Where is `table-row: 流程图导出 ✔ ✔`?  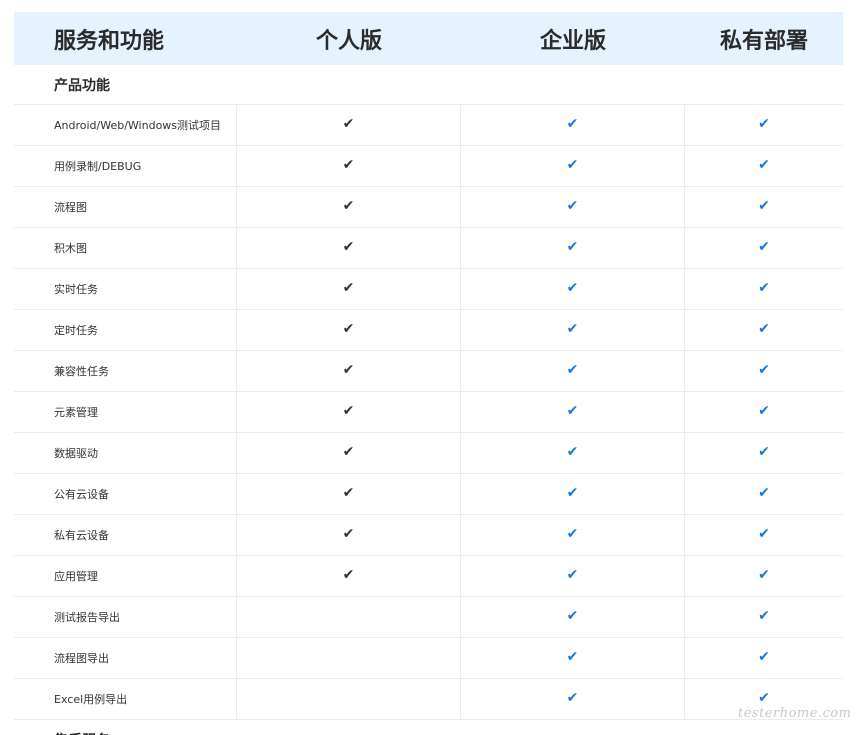 table-row: 流程图导出 ✔ ✔ is located at coordinates (428, 658).